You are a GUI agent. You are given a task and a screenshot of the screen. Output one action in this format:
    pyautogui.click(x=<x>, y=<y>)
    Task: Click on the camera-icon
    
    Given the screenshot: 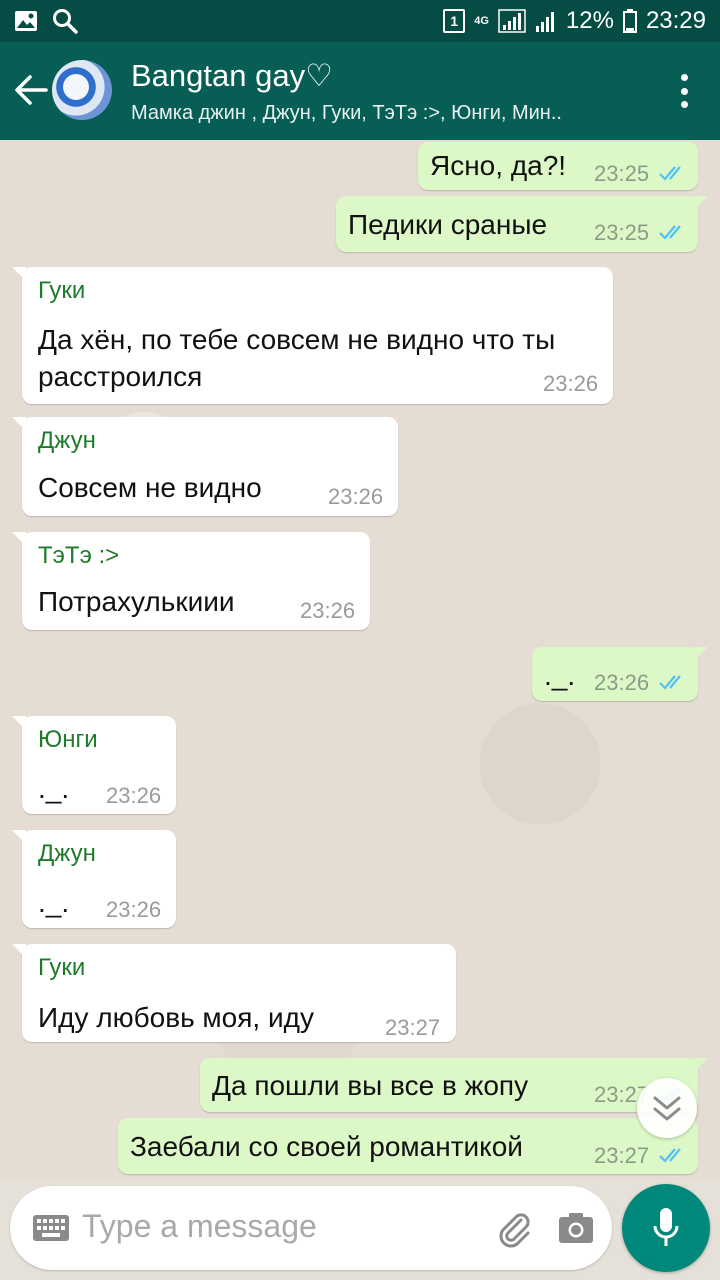 What is the action you would take?
    pyautogui.click(x=576, y=1228)
    